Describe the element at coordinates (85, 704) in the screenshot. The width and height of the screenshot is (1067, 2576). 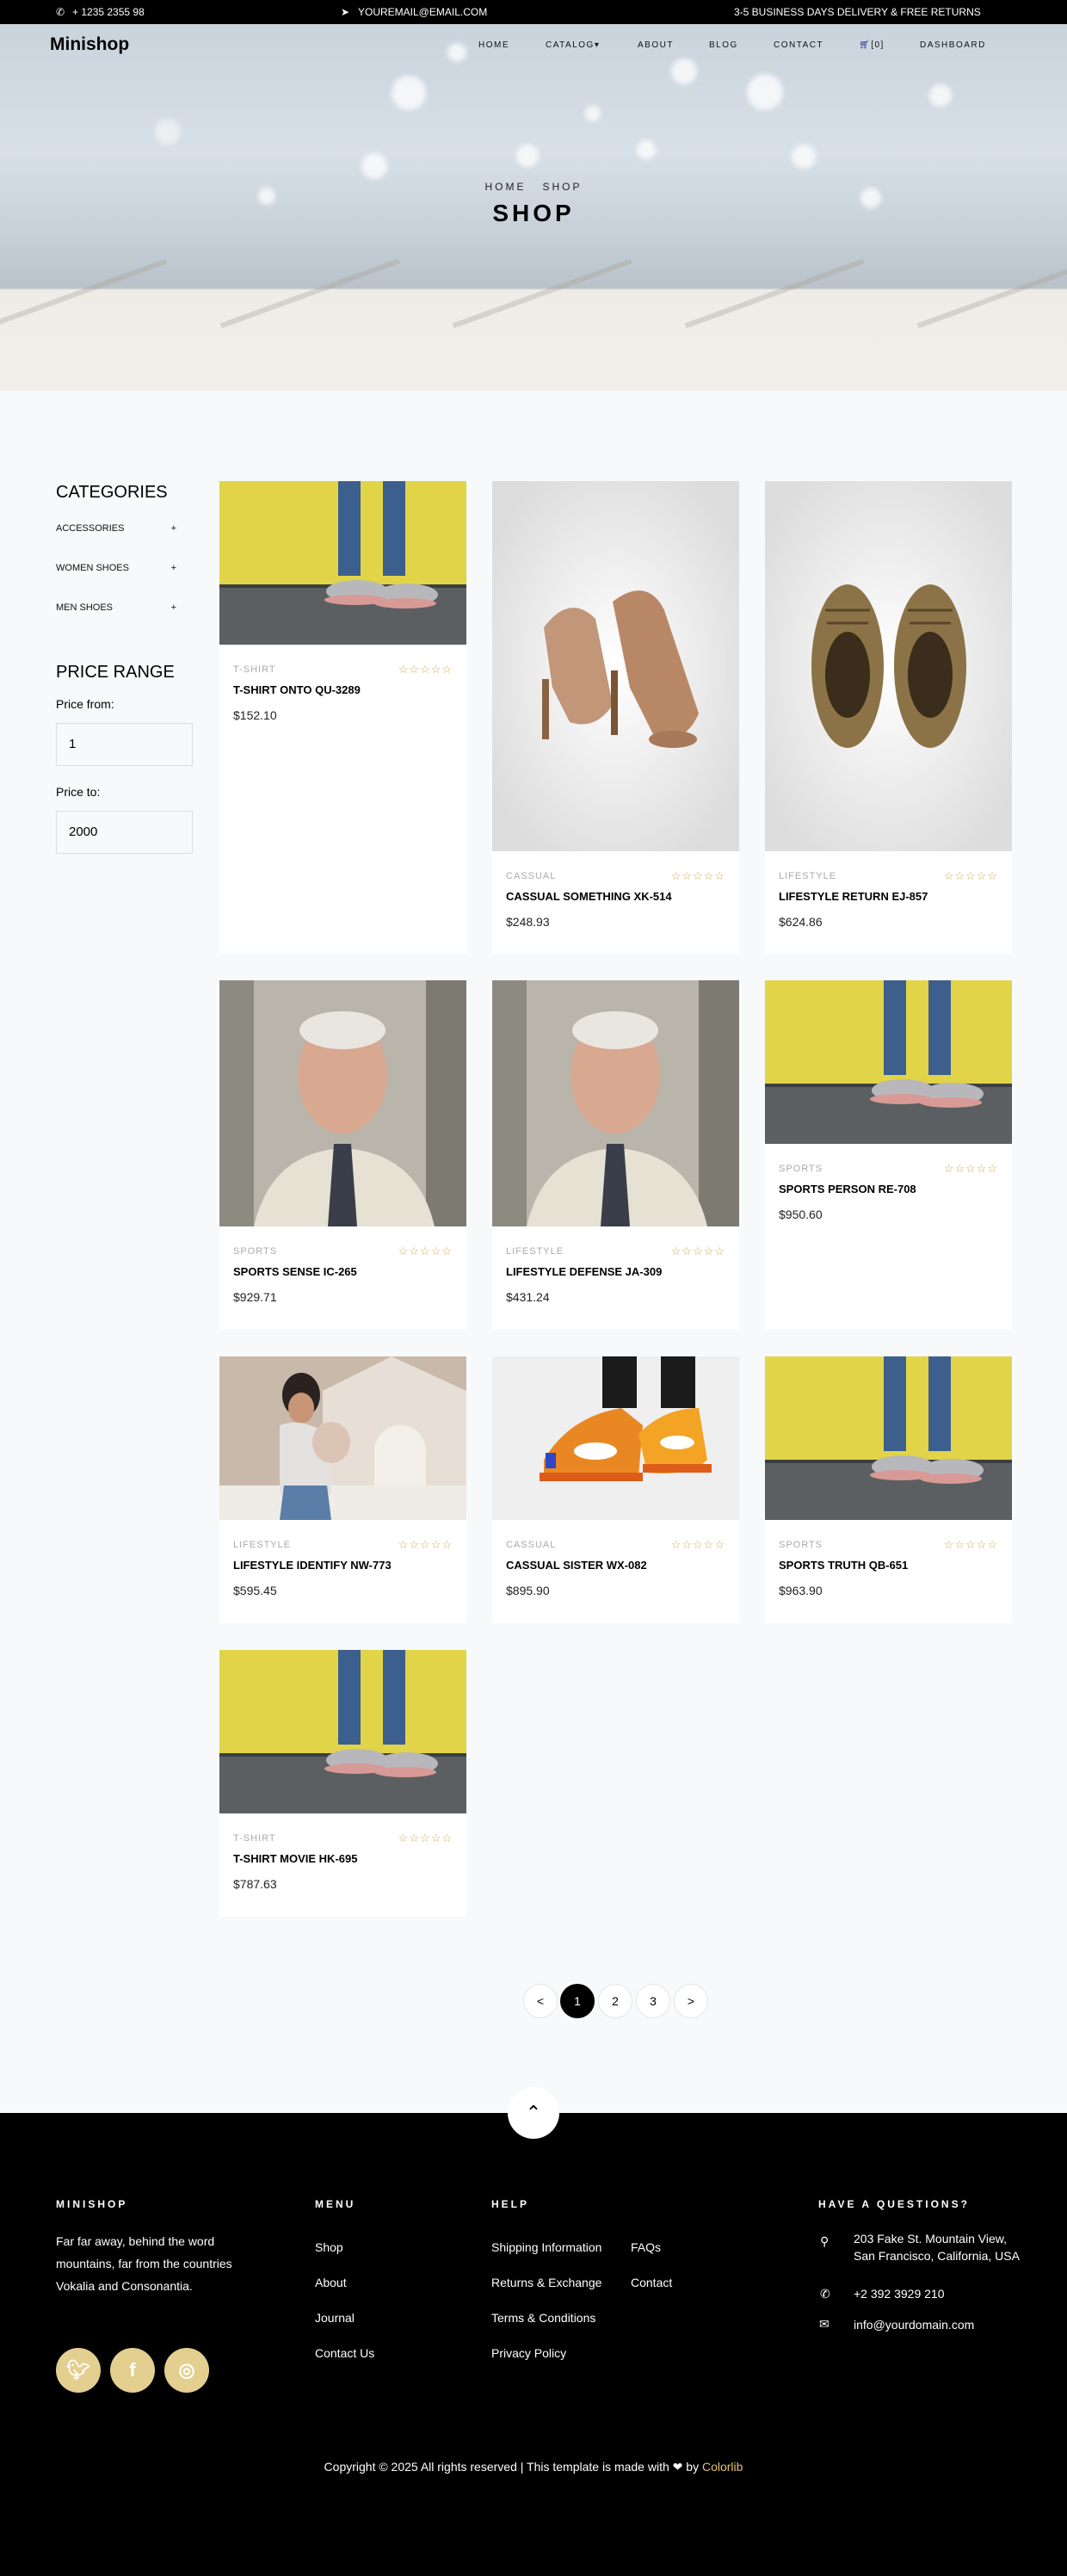
I see `price-from-label: Price from:` at that location.